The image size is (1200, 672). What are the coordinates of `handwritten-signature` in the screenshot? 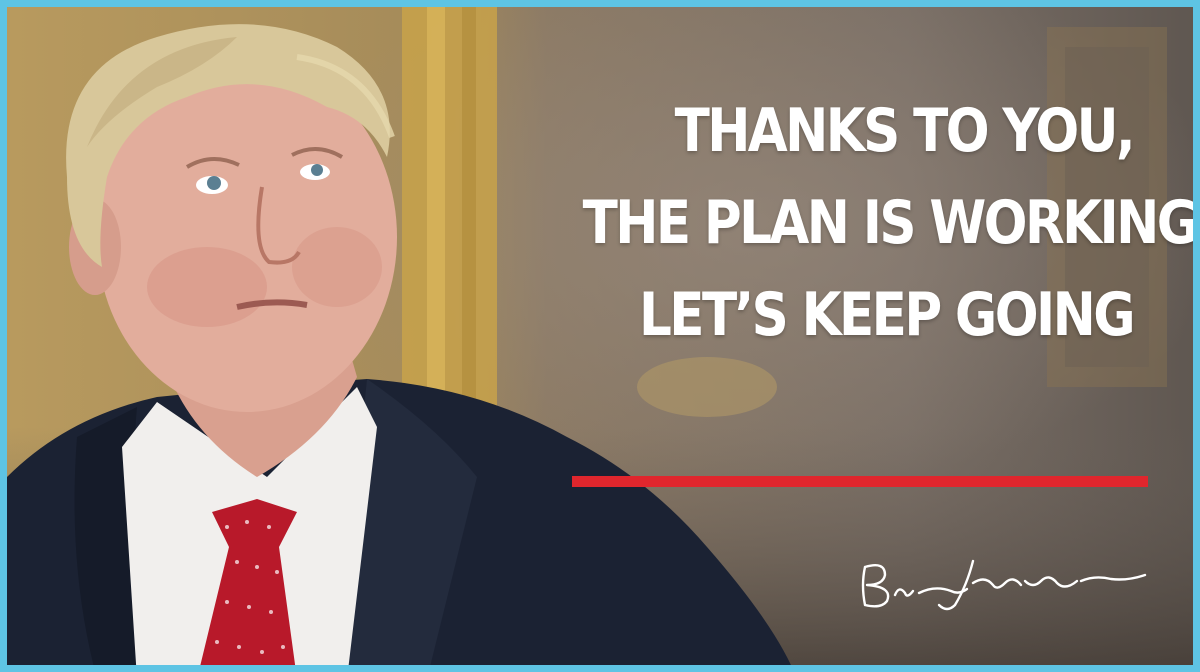 It's located at (1004, 585).